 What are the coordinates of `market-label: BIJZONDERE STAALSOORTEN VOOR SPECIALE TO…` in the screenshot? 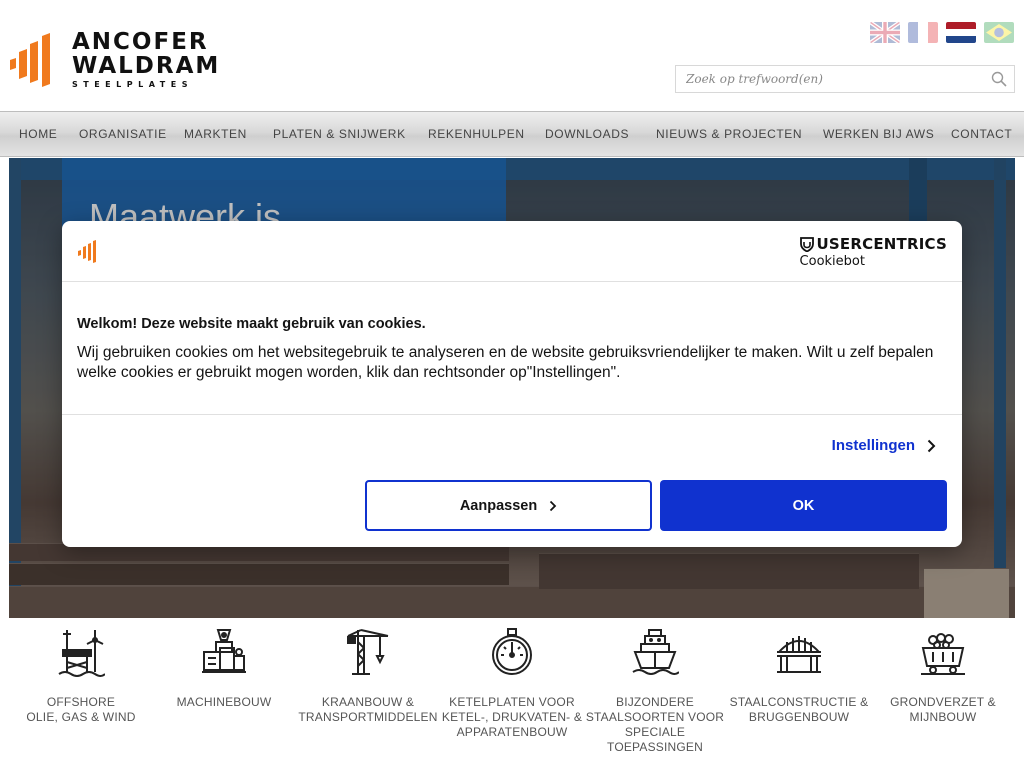 It's located at (655, 724).